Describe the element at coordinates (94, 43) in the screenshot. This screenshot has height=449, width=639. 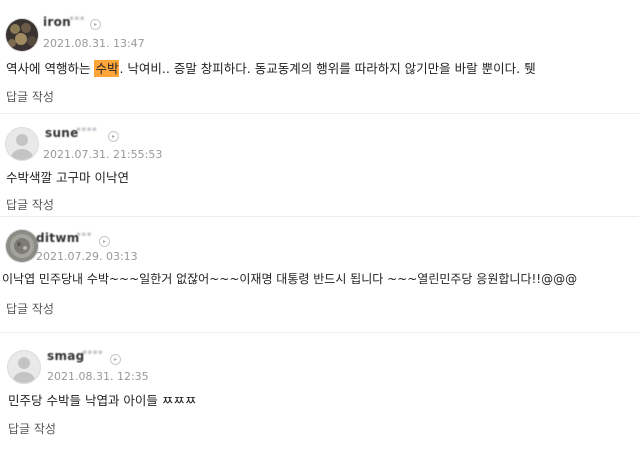
I see `comment-date: 2021.08.31. 13:47` at that location.